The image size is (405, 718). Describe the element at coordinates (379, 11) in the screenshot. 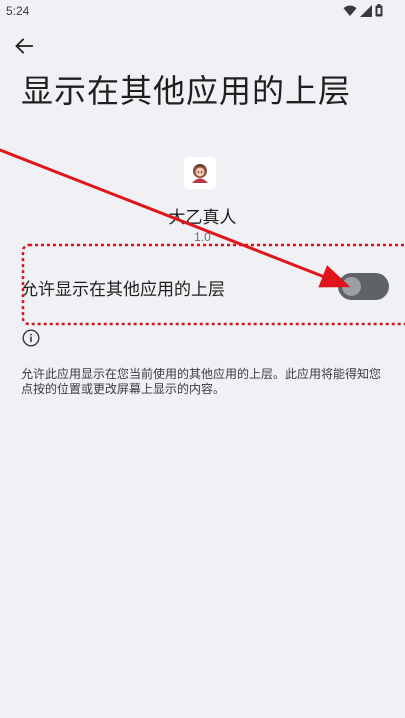

I see `battery-icon` at that location.